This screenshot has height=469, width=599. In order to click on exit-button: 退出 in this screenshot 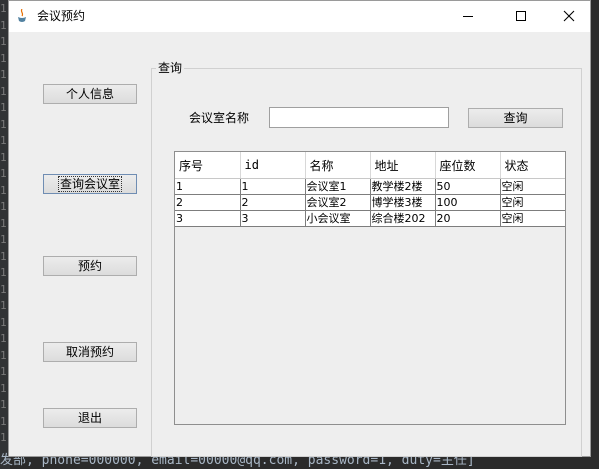, I will do `click(90, 418)`.